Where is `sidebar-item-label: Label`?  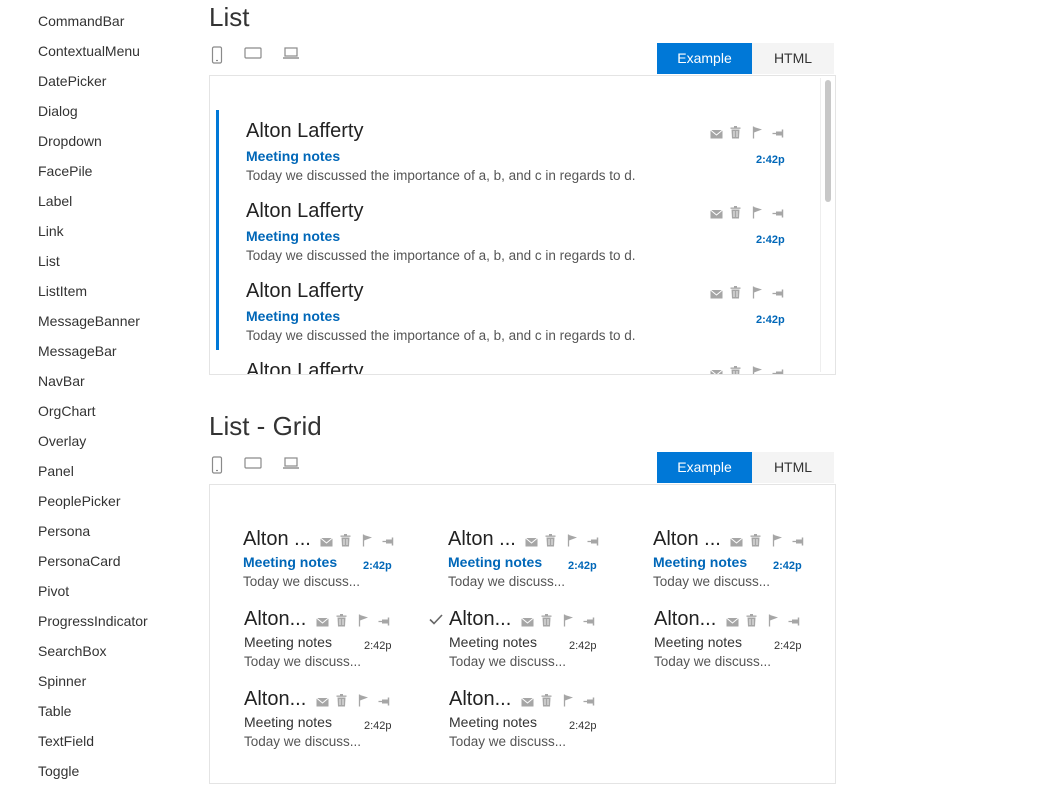
sidebar-item-label: Label is located at coordinates (55, 201).